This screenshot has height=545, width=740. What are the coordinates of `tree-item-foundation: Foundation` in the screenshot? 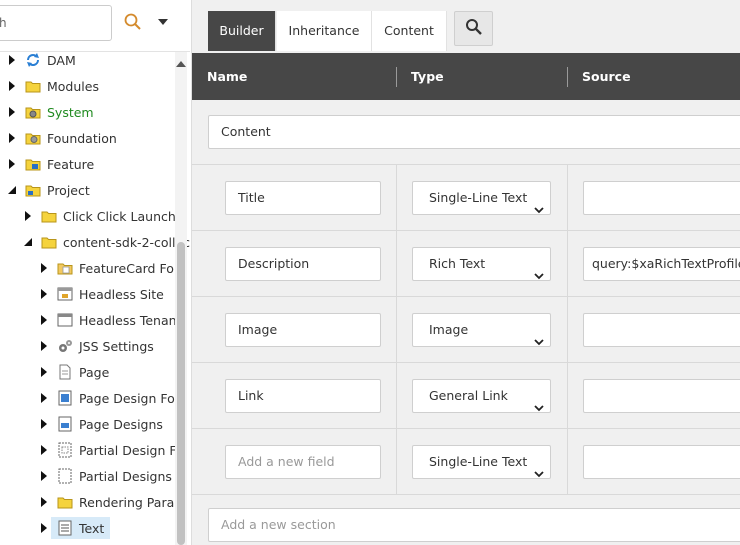 It's located at (64, 138).